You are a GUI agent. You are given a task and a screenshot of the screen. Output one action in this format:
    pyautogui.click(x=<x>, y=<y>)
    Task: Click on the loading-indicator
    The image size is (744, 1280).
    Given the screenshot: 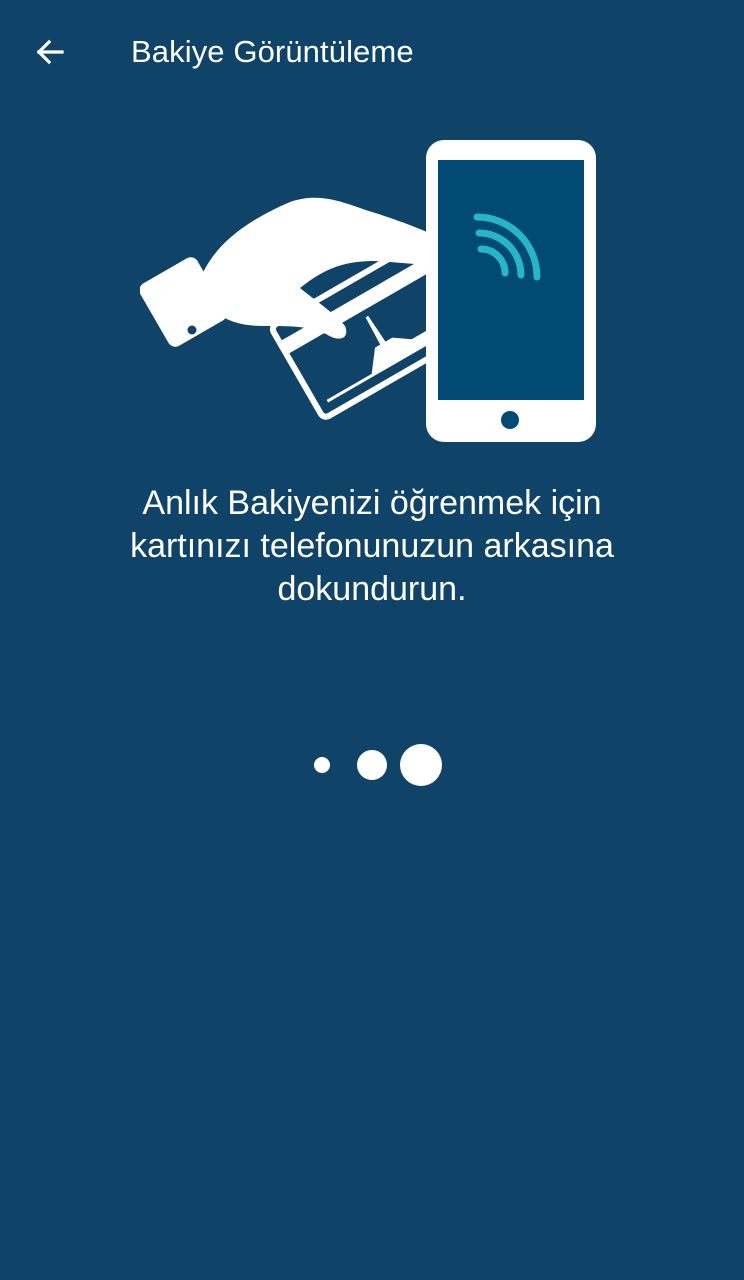 What is the action you would take?
    pyautogui.click(x=375, y=766)
    